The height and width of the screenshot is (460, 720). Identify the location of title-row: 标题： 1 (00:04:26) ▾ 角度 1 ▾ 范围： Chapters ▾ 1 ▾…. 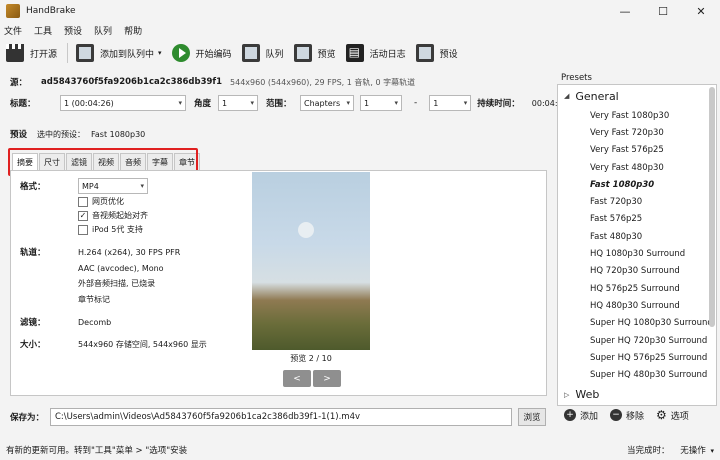
(289, 103).